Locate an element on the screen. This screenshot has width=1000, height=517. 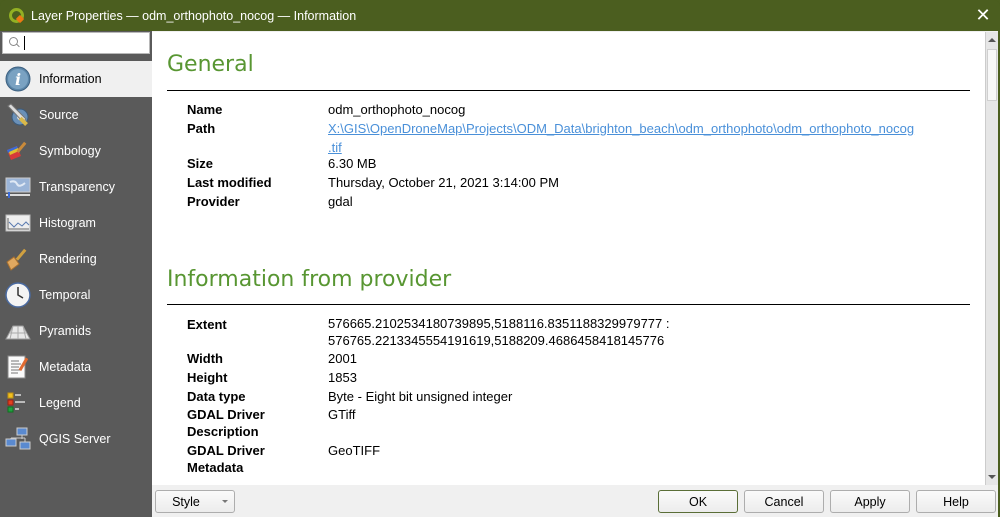
property-value: 2001 is located at coordinates (342, 358).